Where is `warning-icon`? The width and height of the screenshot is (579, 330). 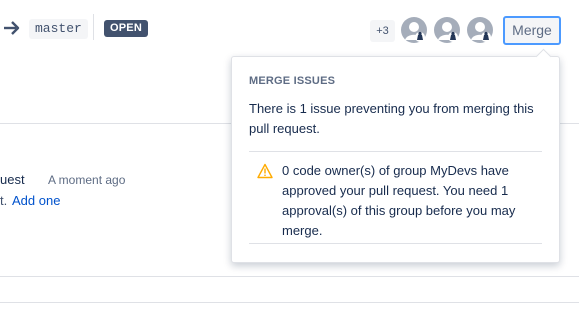
warning-icon is located at coordinates (265, 171).